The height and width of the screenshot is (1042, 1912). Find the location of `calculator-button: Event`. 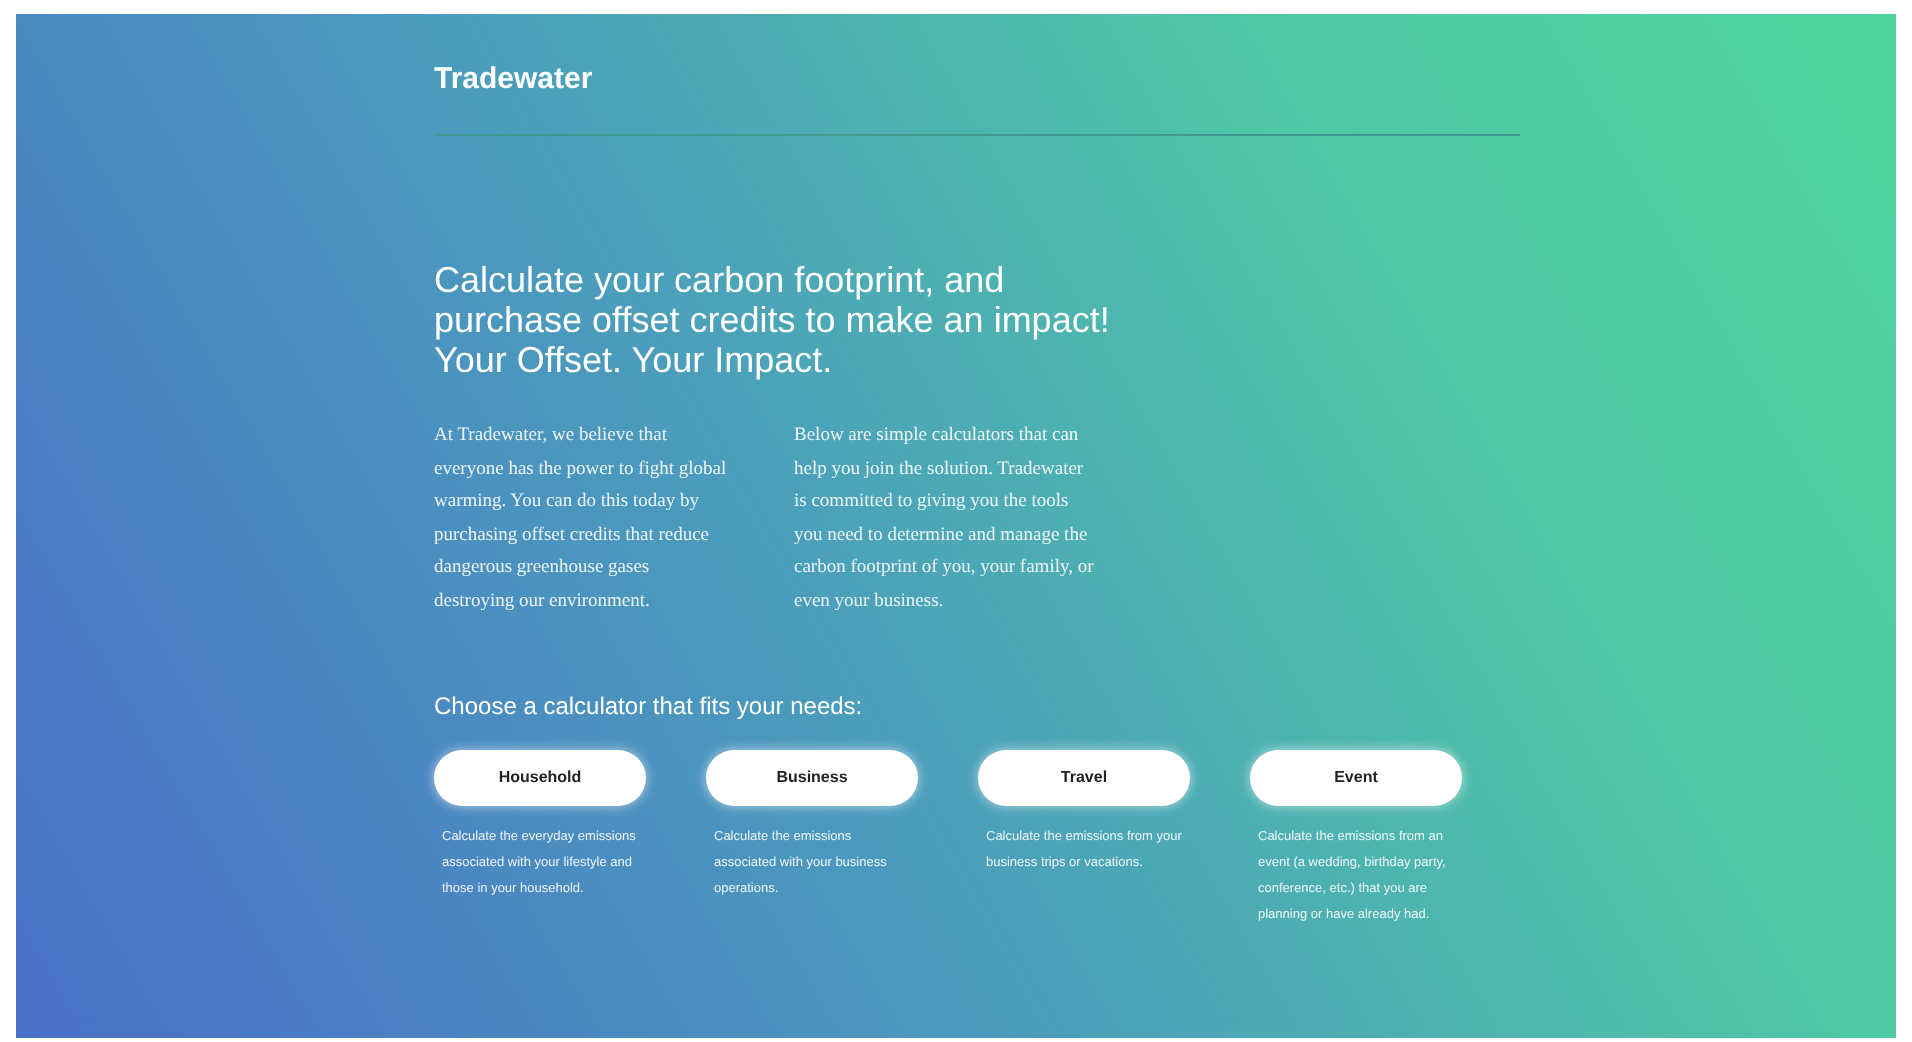

calculator-button: Event is located at coordinates (1356, 778).